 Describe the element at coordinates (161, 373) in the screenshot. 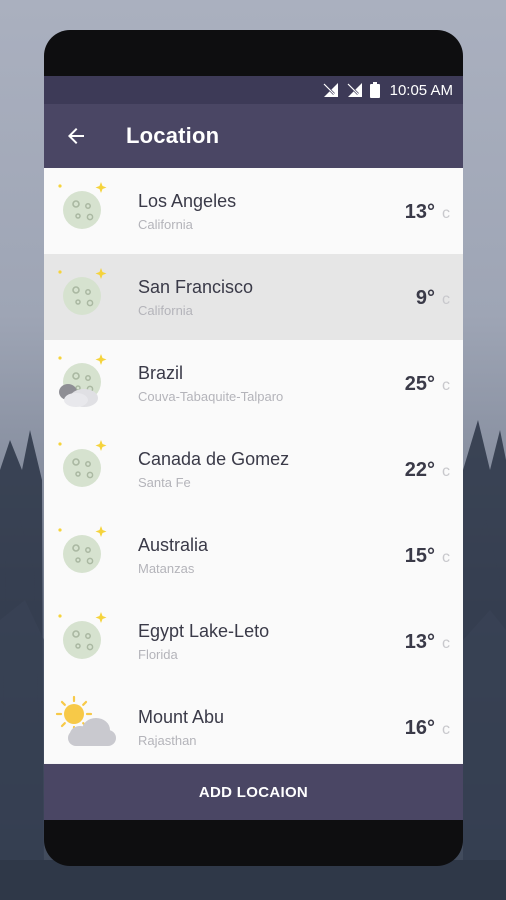

I see `location-city: Brazil` at that location.